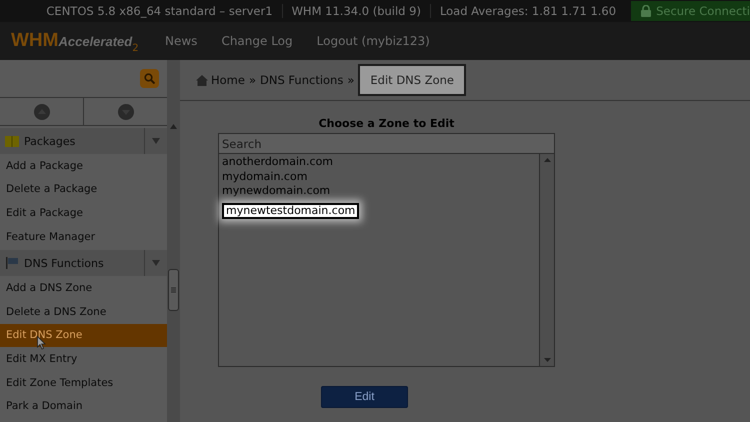 Image resolution: width=750 pixels, height=422 pixels. I want to click on menu-group-header: Packages, so click(83, 141).